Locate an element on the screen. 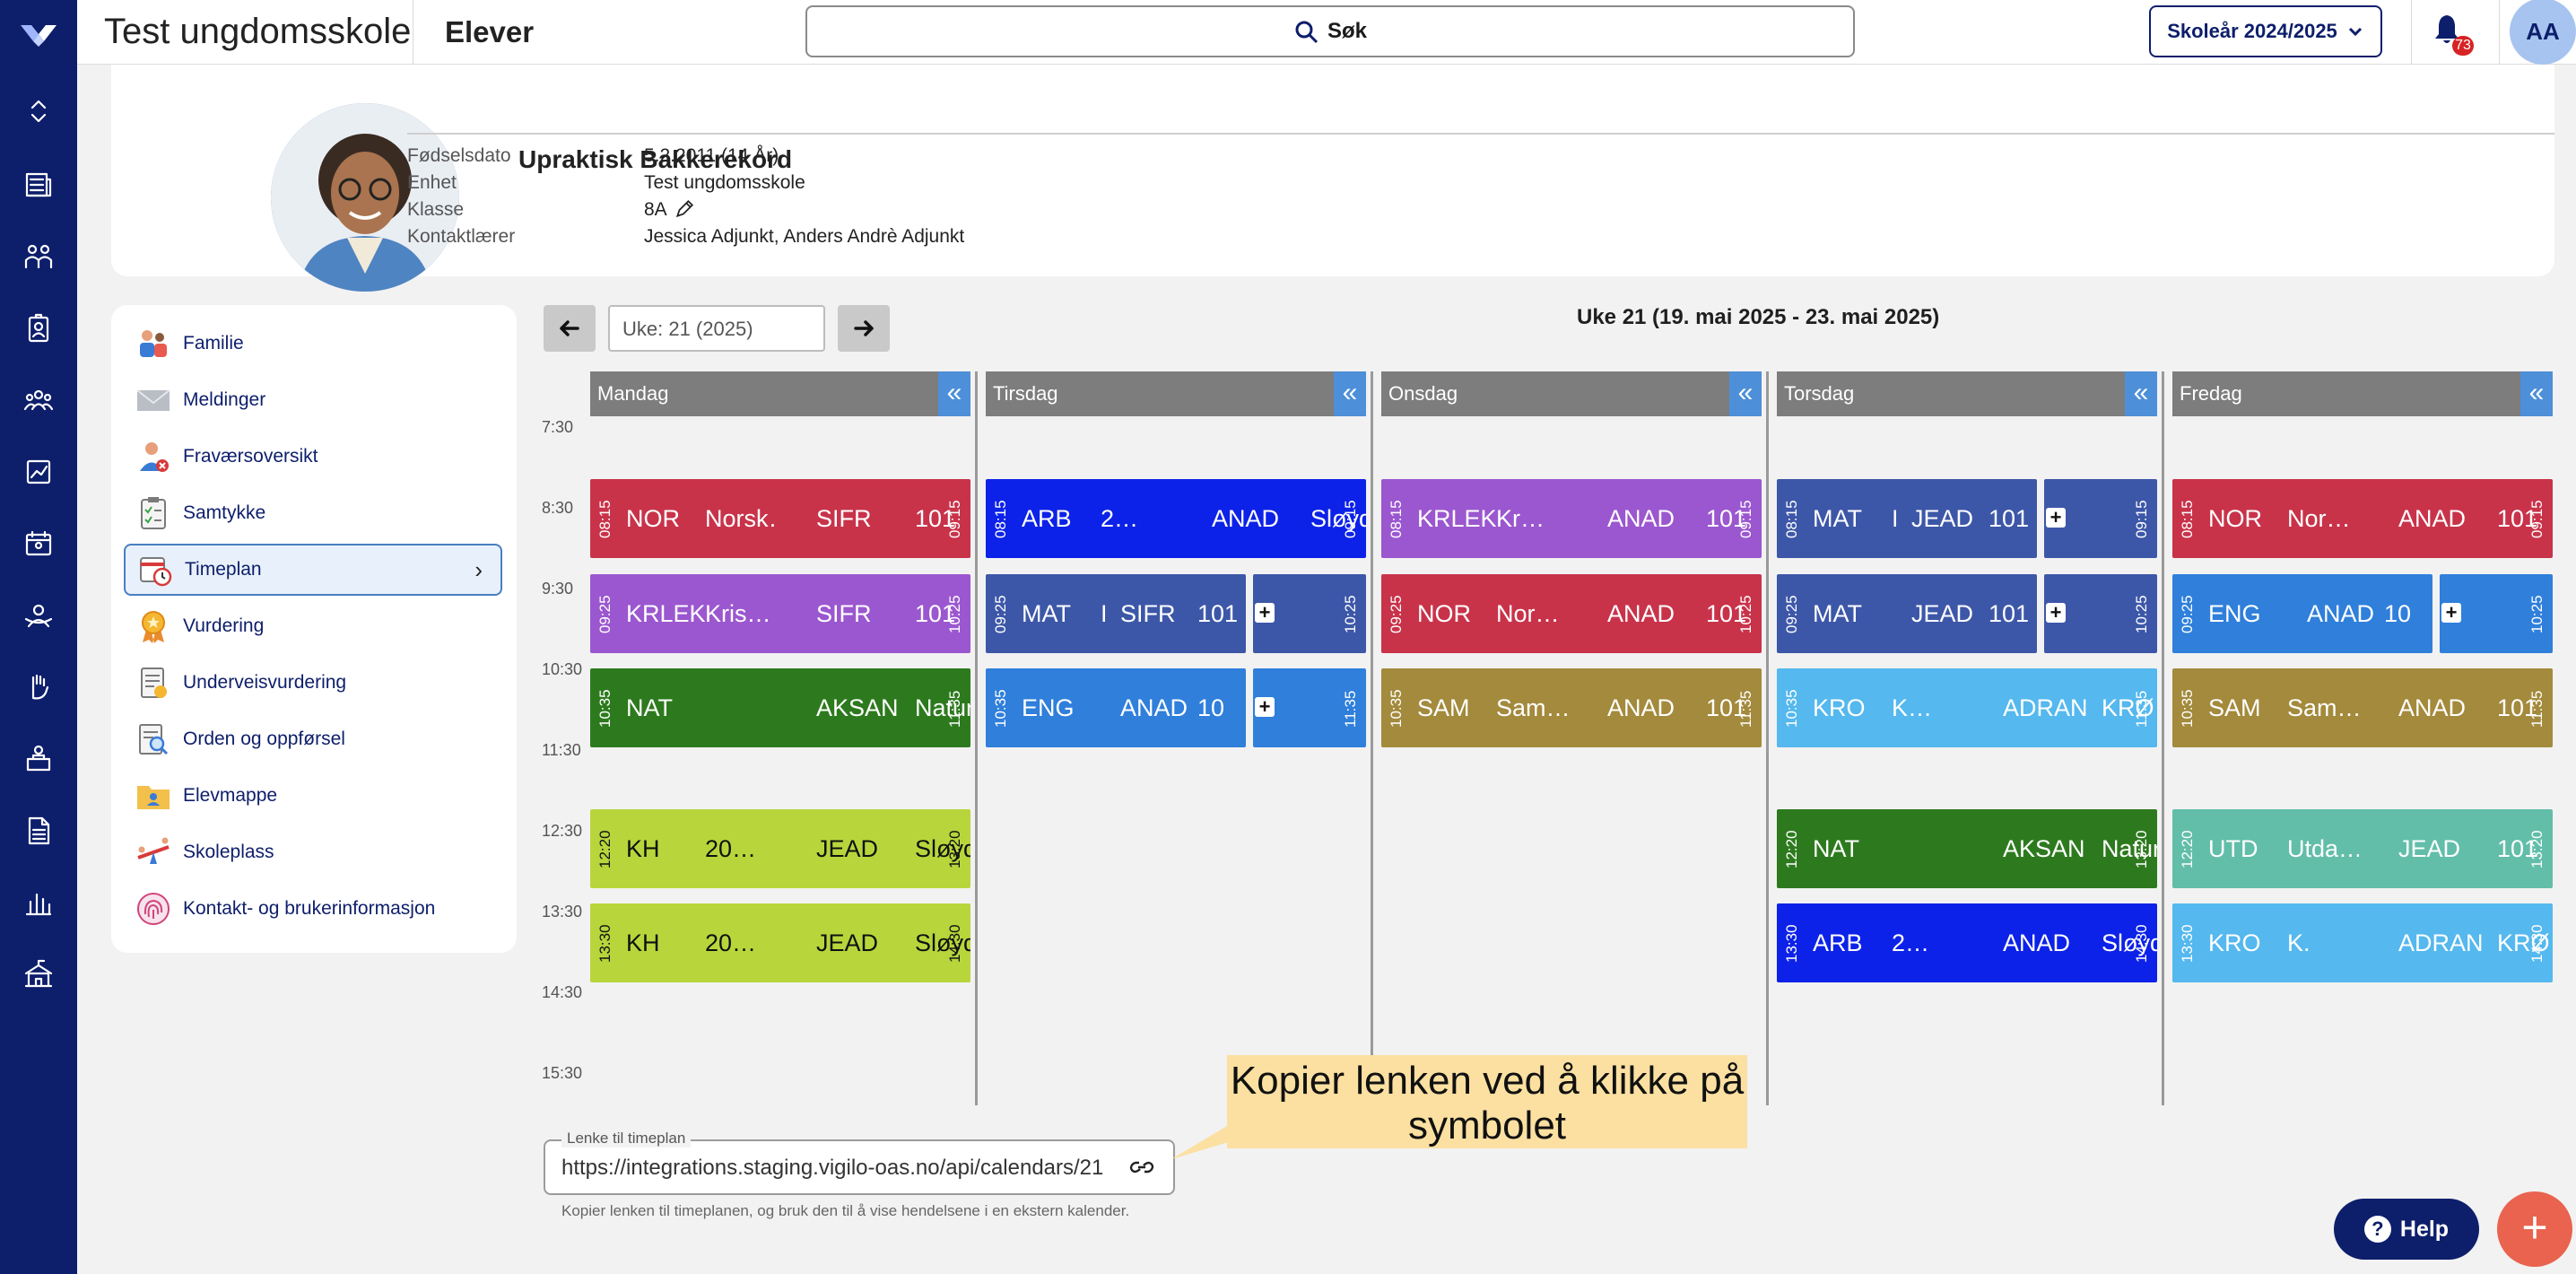 The image size is (2576, 1274). people-icon is located at coordinates (39, 400).